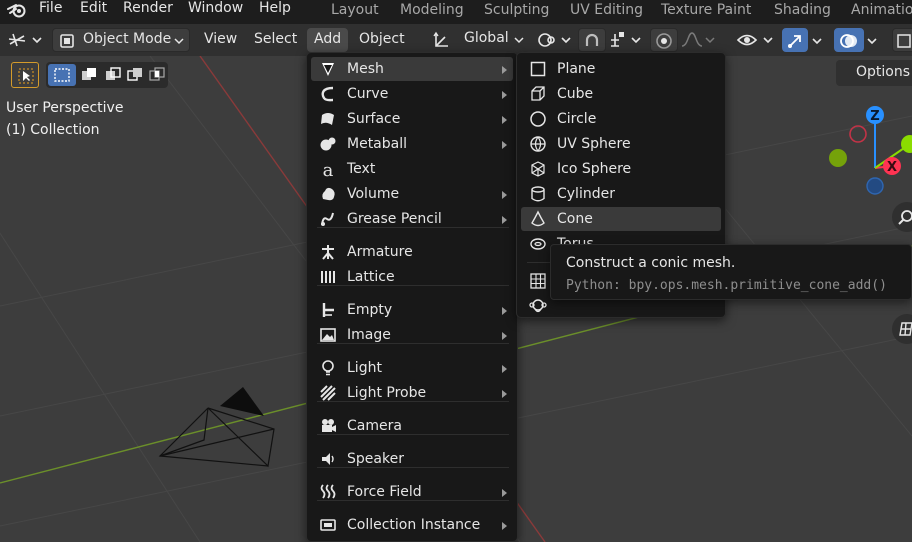 The height and width of the screenshot is (542, 912). I want to click on mode-label: Object Mode, so click(127, 39).